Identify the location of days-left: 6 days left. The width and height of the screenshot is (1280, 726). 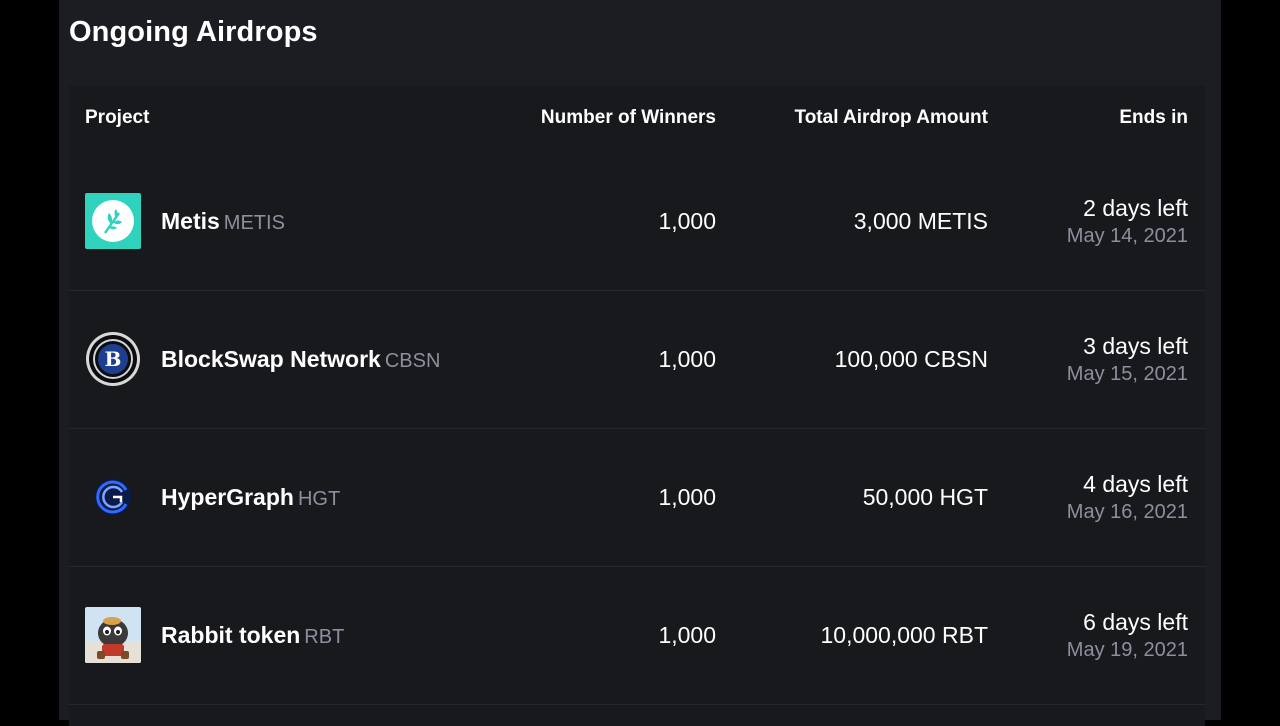
(1135, 622).